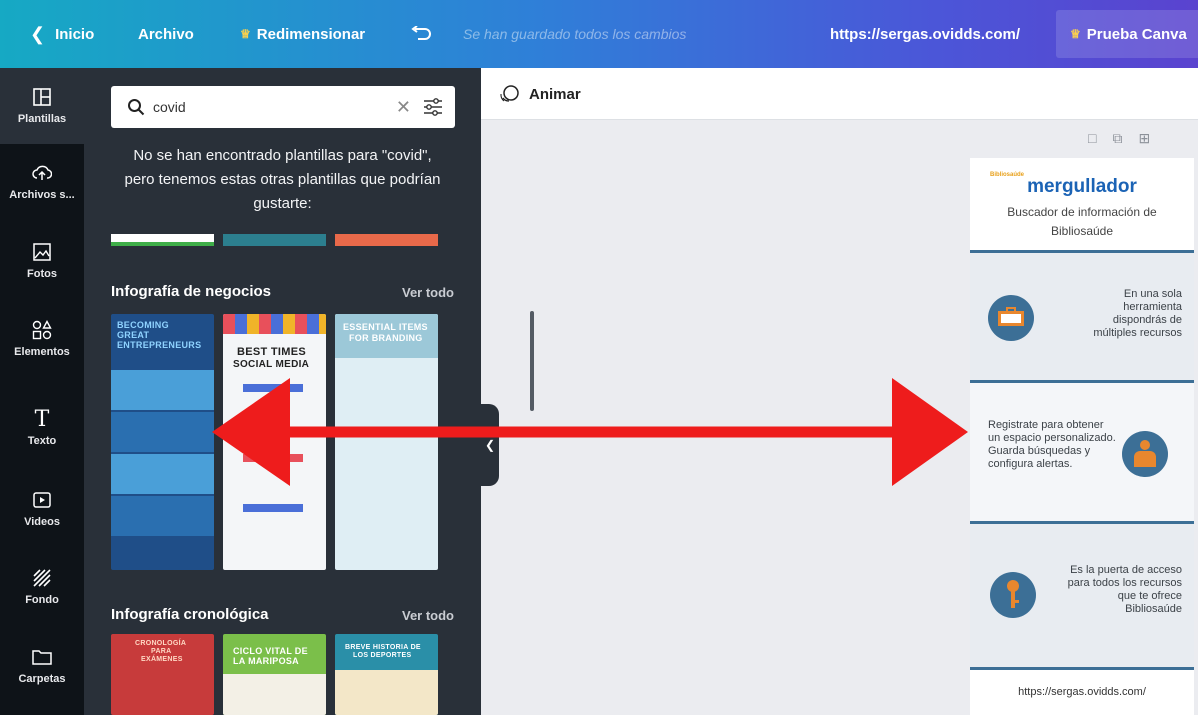  I want to click on template-line: FOR BRANDING, so click(386, 338).